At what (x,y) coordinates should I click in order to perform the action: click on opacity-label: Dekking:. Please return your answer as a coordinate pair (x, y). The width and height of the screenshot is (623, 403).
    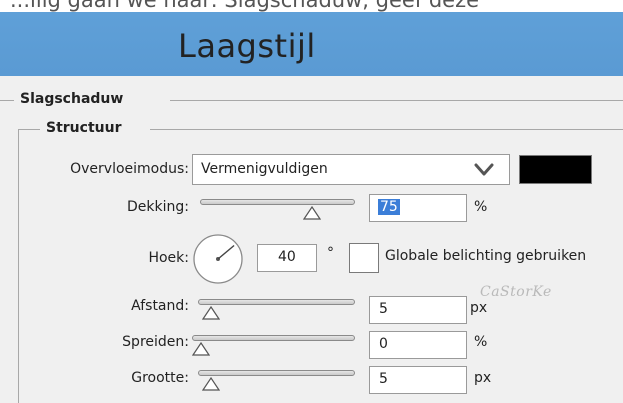
    Looking at the image, I should click on (158, 207).